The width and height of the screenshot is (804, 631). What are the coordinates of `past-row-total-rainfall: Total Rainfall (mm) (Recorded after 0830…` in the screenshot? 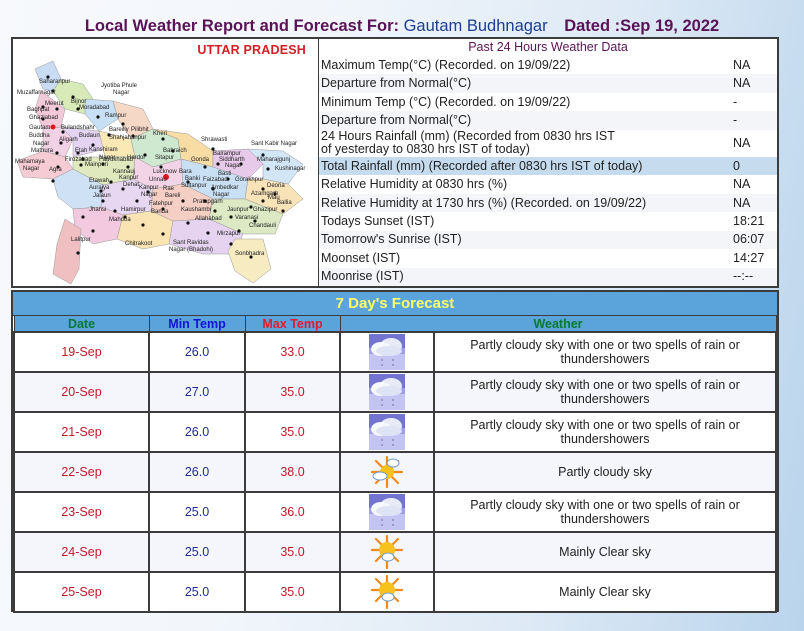 It's located at (548, 166).